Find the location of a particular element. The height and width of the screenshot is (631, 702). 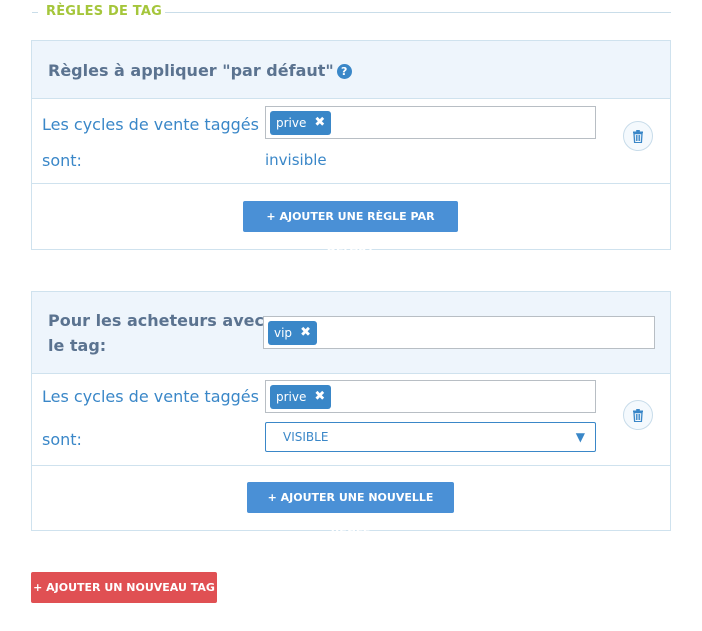

section-title: RÈGLES DE TAG is located at coordinates (104, 11).